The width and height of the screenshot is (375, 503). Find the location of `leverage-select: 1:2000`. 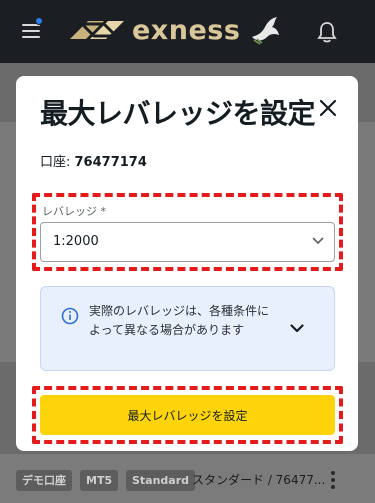

leverage-select: 1:2000 is located at coordinates (187, 242).